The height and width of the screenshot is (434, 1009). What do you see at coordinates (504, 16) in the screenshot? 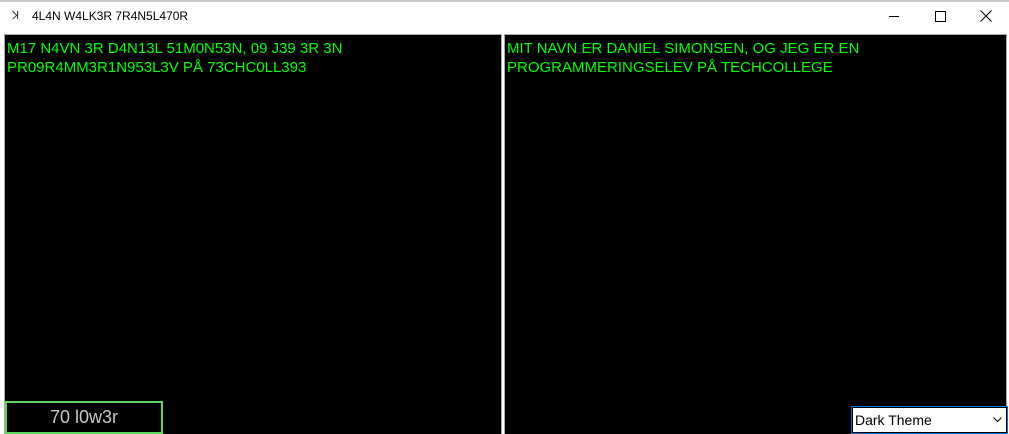
I see `title-bar: ꓘ 4L4N W4LK3R 7R4N5L470R` at bounding box center [504, 16].